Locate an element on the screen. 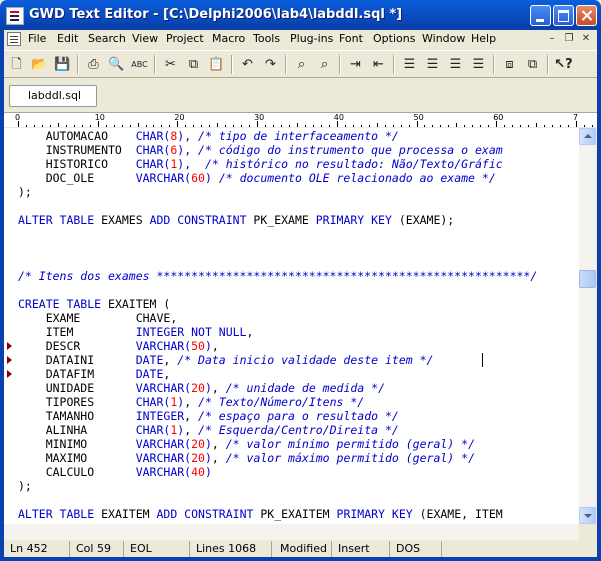  copy-icon: ⧉ is located at coordinates (193, 64).